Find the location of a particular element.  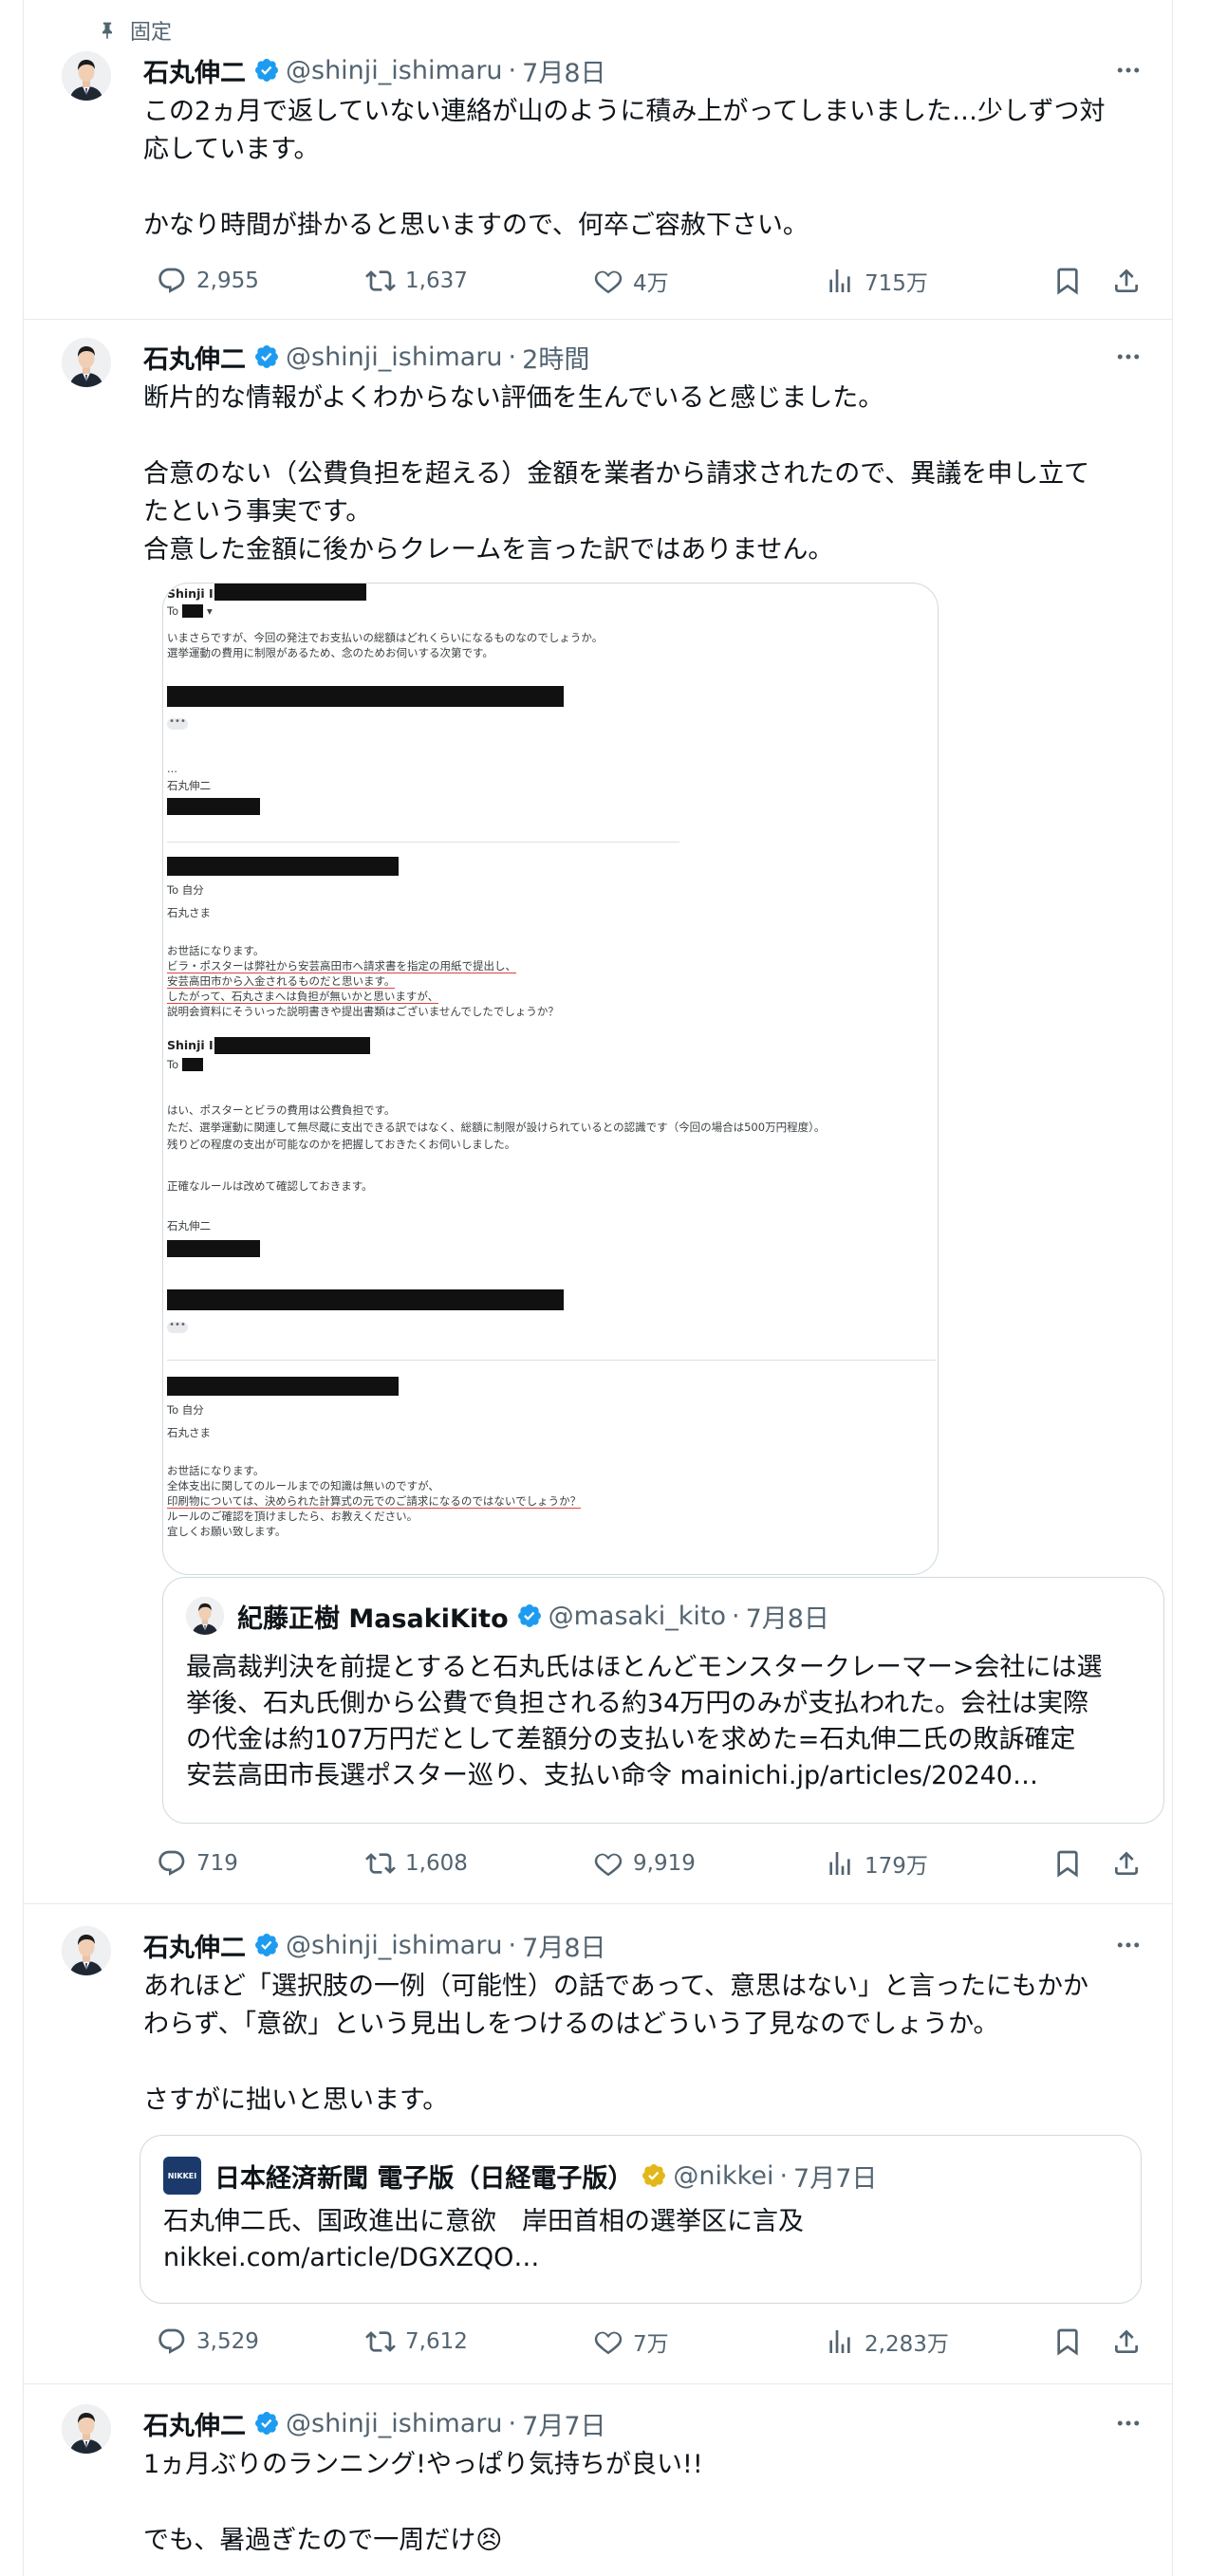

tweet-time: 7月7日 is located at coordinates (563, 2423).